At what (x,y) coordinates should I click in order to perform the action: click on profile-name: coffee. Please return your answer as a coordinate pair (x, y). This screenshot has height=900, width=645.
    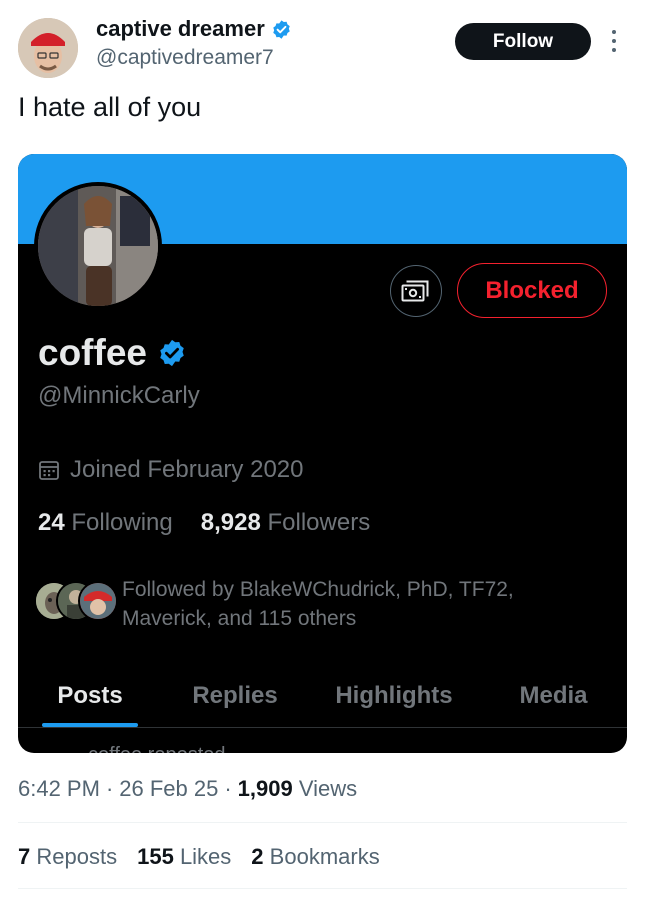
    Looking at the image, I should click on (112, 353).